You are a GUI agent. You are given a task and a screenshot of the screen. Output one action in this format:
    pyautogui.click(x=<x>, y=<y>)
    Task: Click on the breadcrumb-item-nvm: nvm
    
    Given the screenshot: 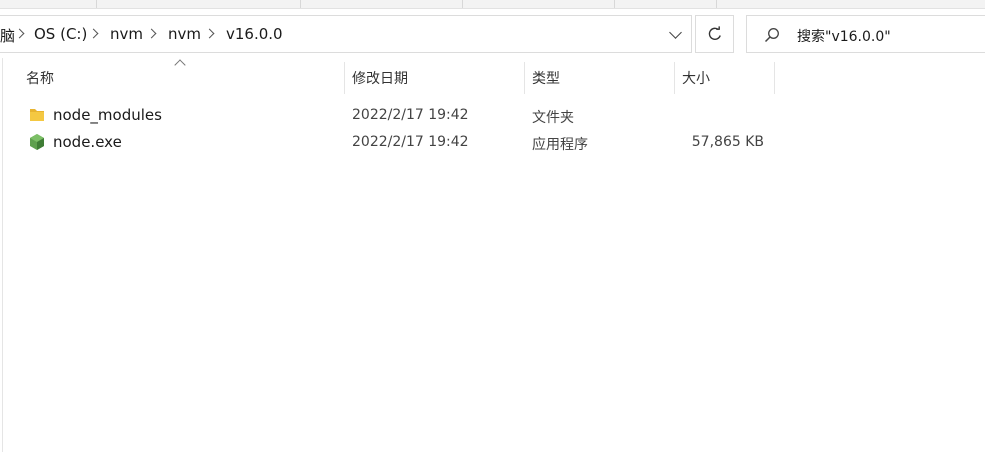 What is the action you would take?
    pyautogui.click(x=126, y=34)
    